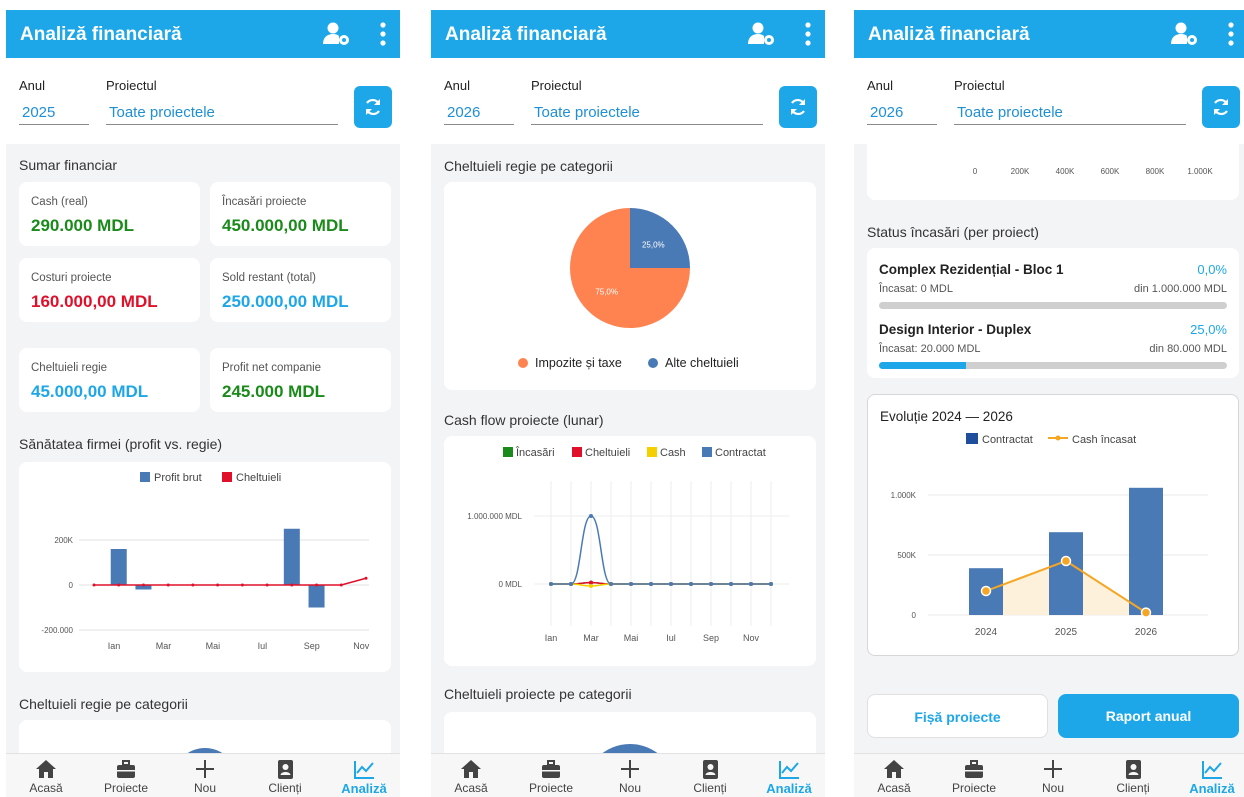  I want to click on contacts-icon, so click(1133, 769).